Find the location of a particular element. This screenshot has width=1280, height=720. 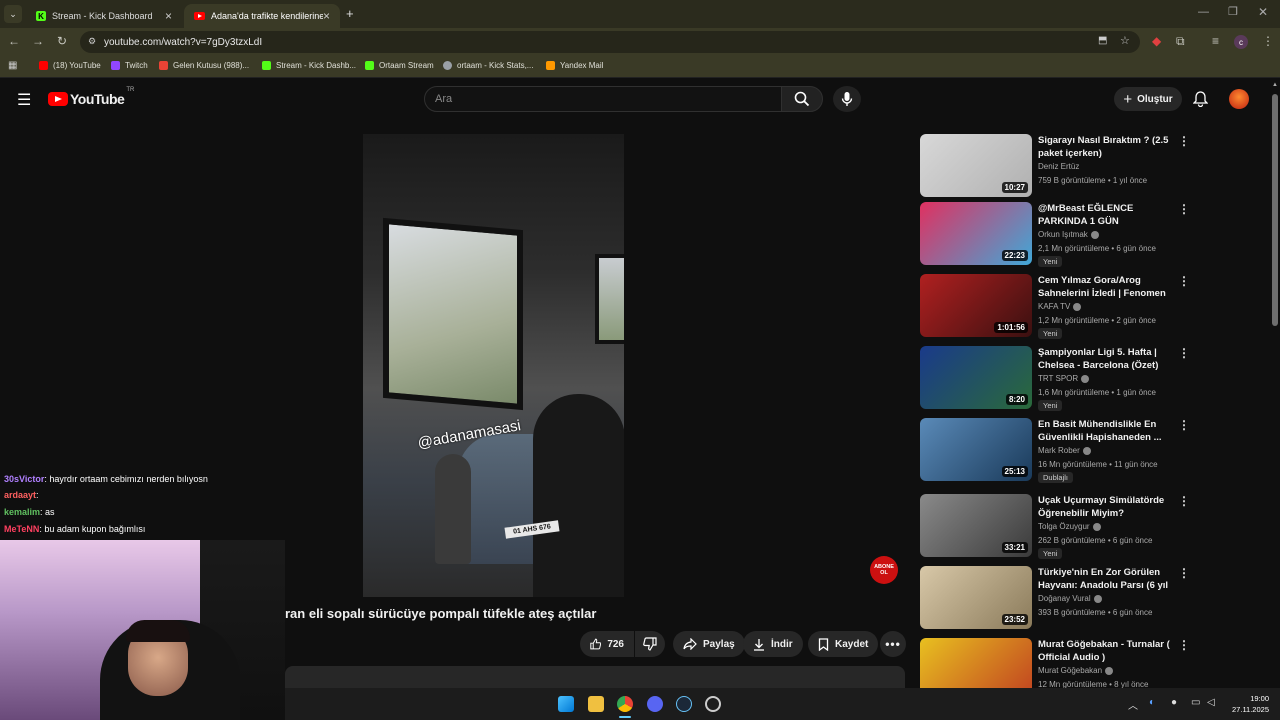

browser-menu-icon: ⋮ is located at coordinates (1268, 41).